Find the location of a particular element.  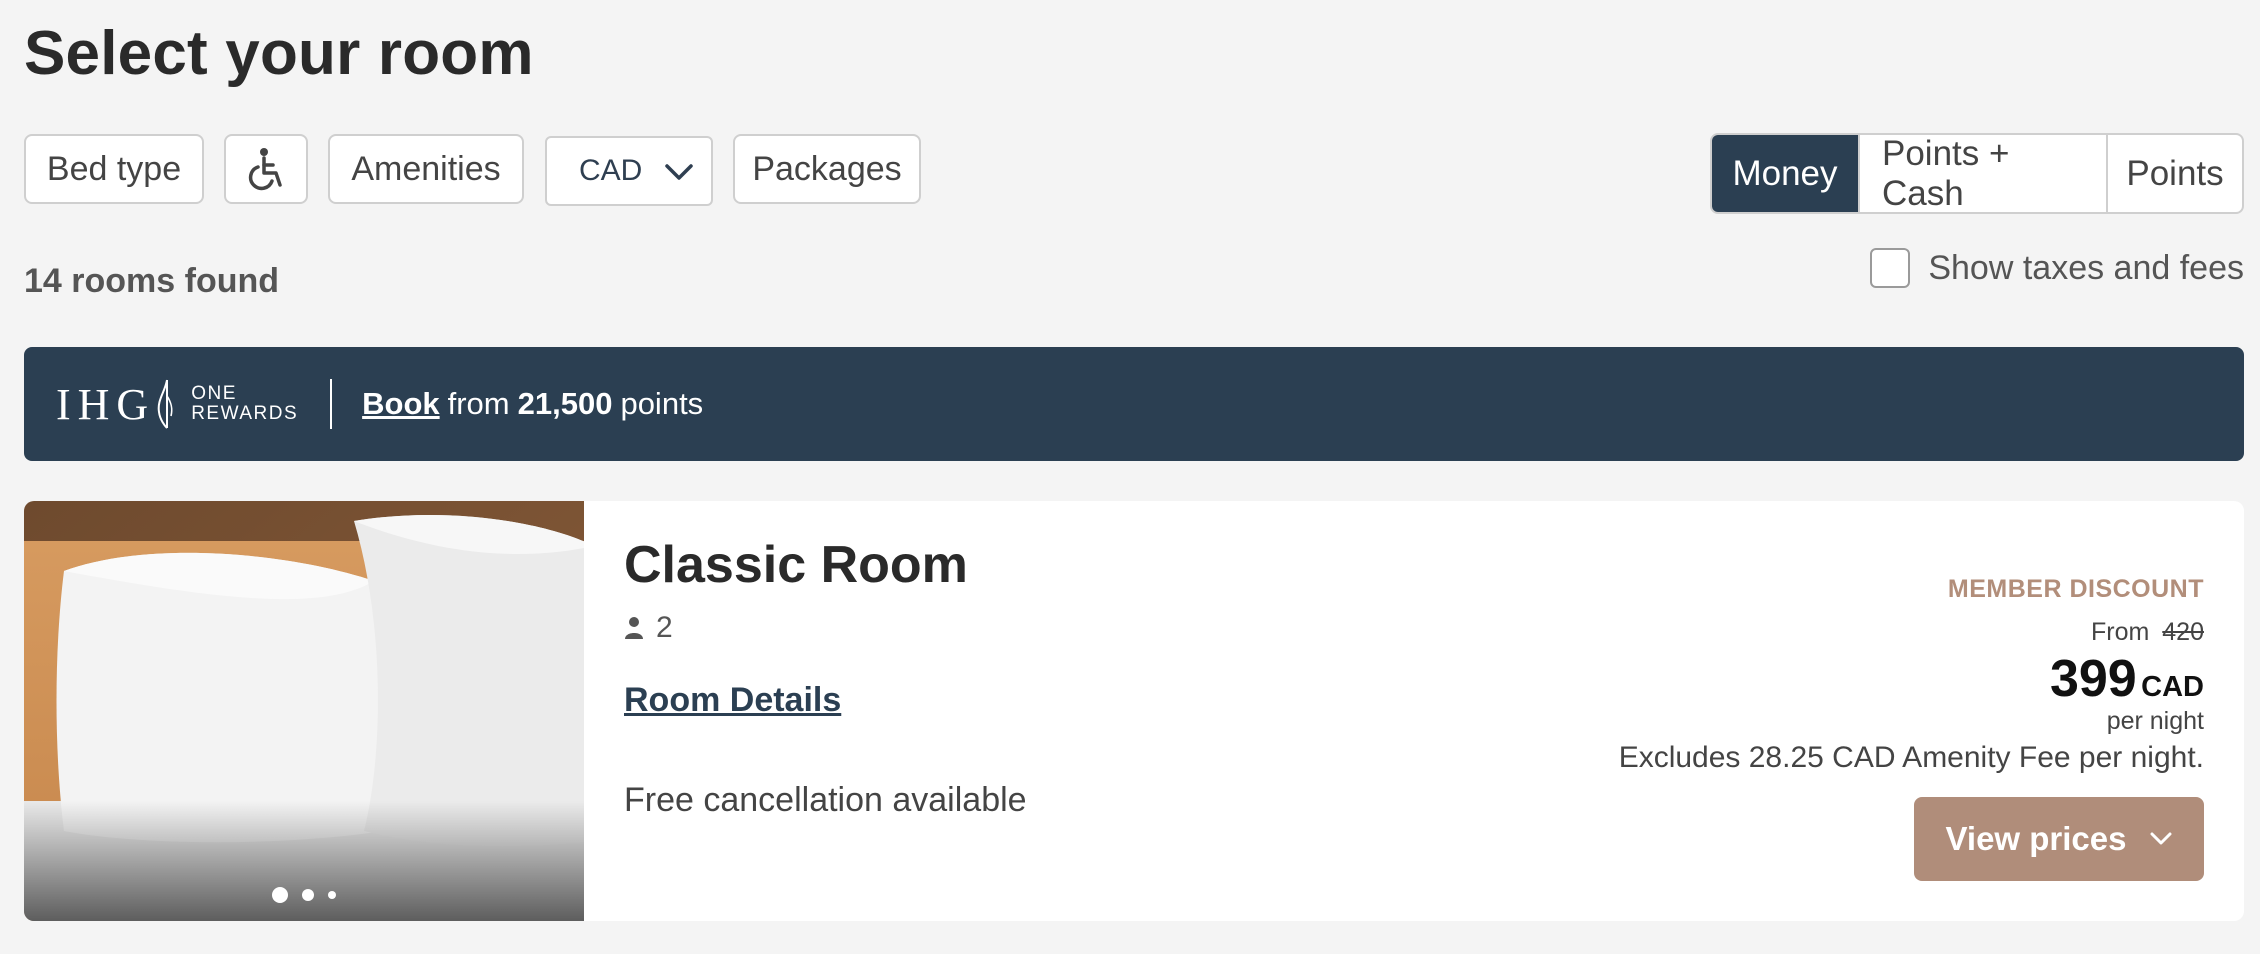

payment-type-toggle: Money Points + Cash Points is located at coordinates (1977, 173).